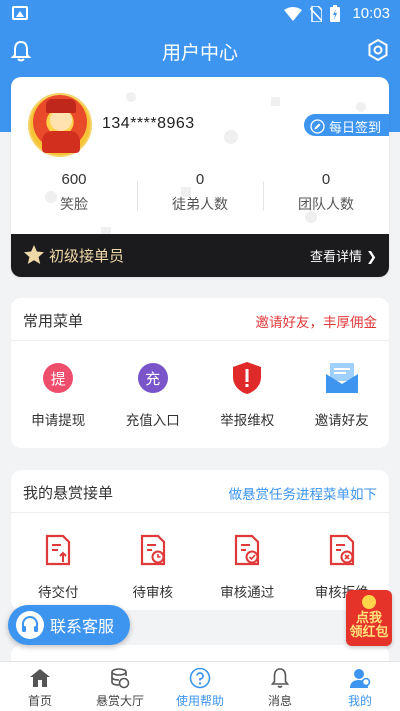  What do you see at coordinates (247, 378) in the screenshot?
I see `shield-alert-icon` at bounding box center [247, 378].